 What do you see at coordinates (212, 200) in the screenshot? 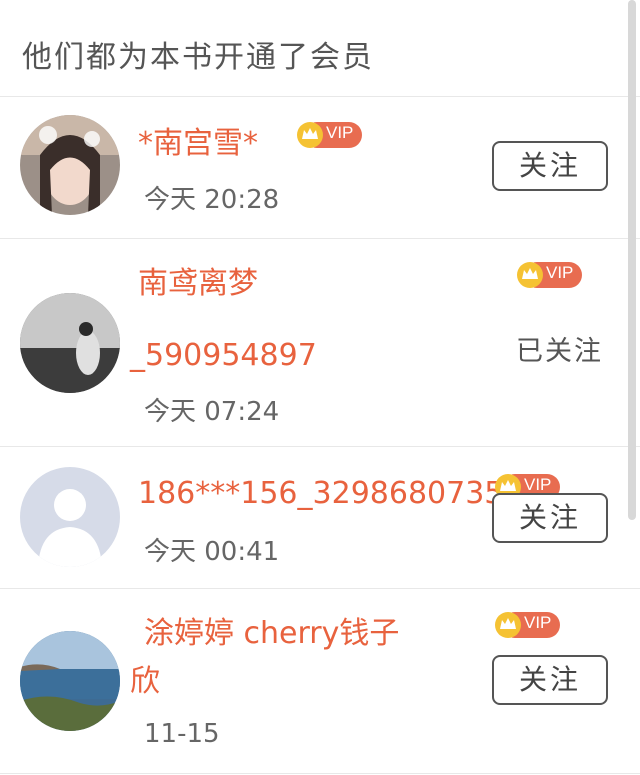
I see `member-time: 今天 20:28` at bounding box center [212, 200].